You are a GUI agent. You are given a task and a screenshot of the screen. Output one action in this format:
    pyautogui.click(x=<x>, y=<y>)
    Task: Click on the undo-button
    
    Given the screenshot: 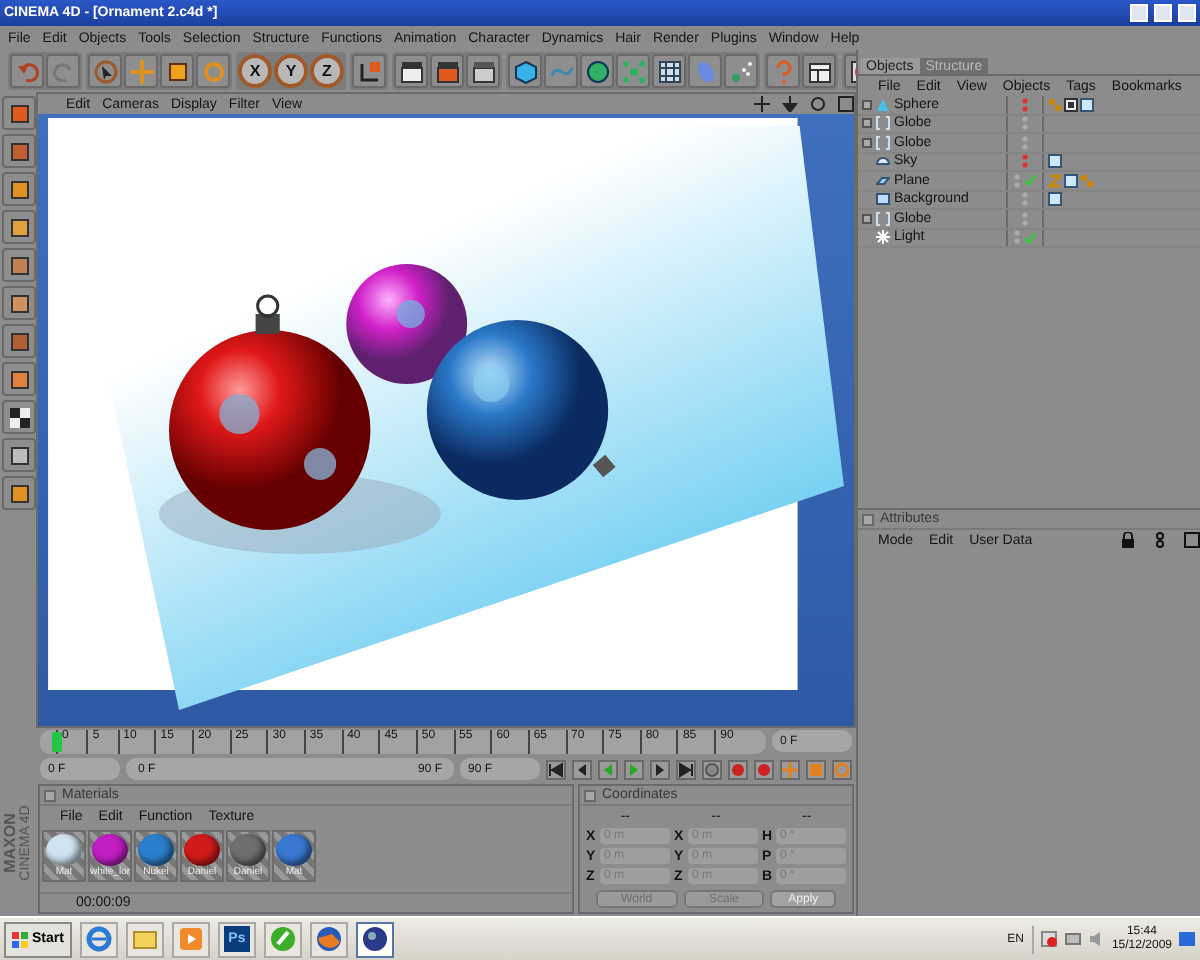 What is the action you would take?
    pyautogui.click(x=27, y=71)
    